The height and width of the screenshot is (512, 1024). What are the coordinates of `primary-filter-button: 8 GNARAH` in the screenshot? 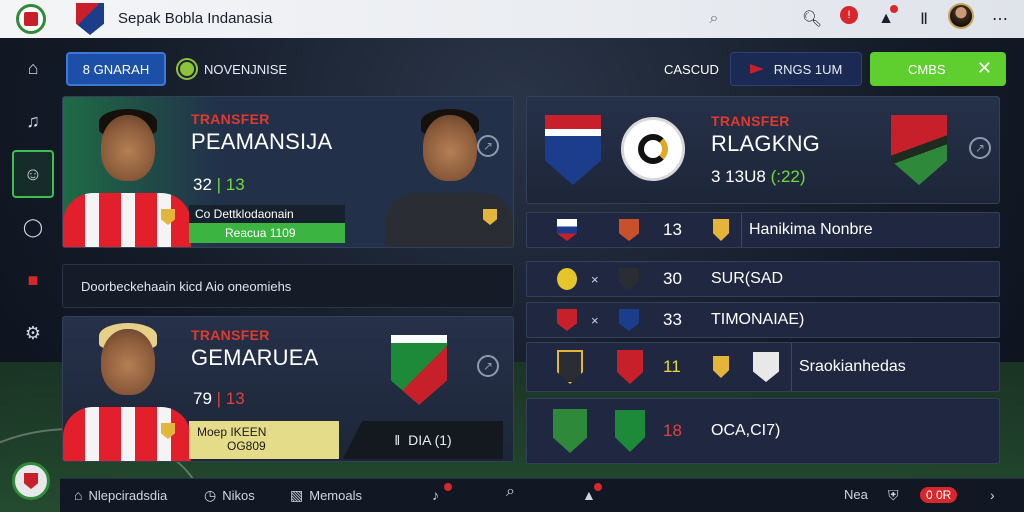 It's located at (116, 69).